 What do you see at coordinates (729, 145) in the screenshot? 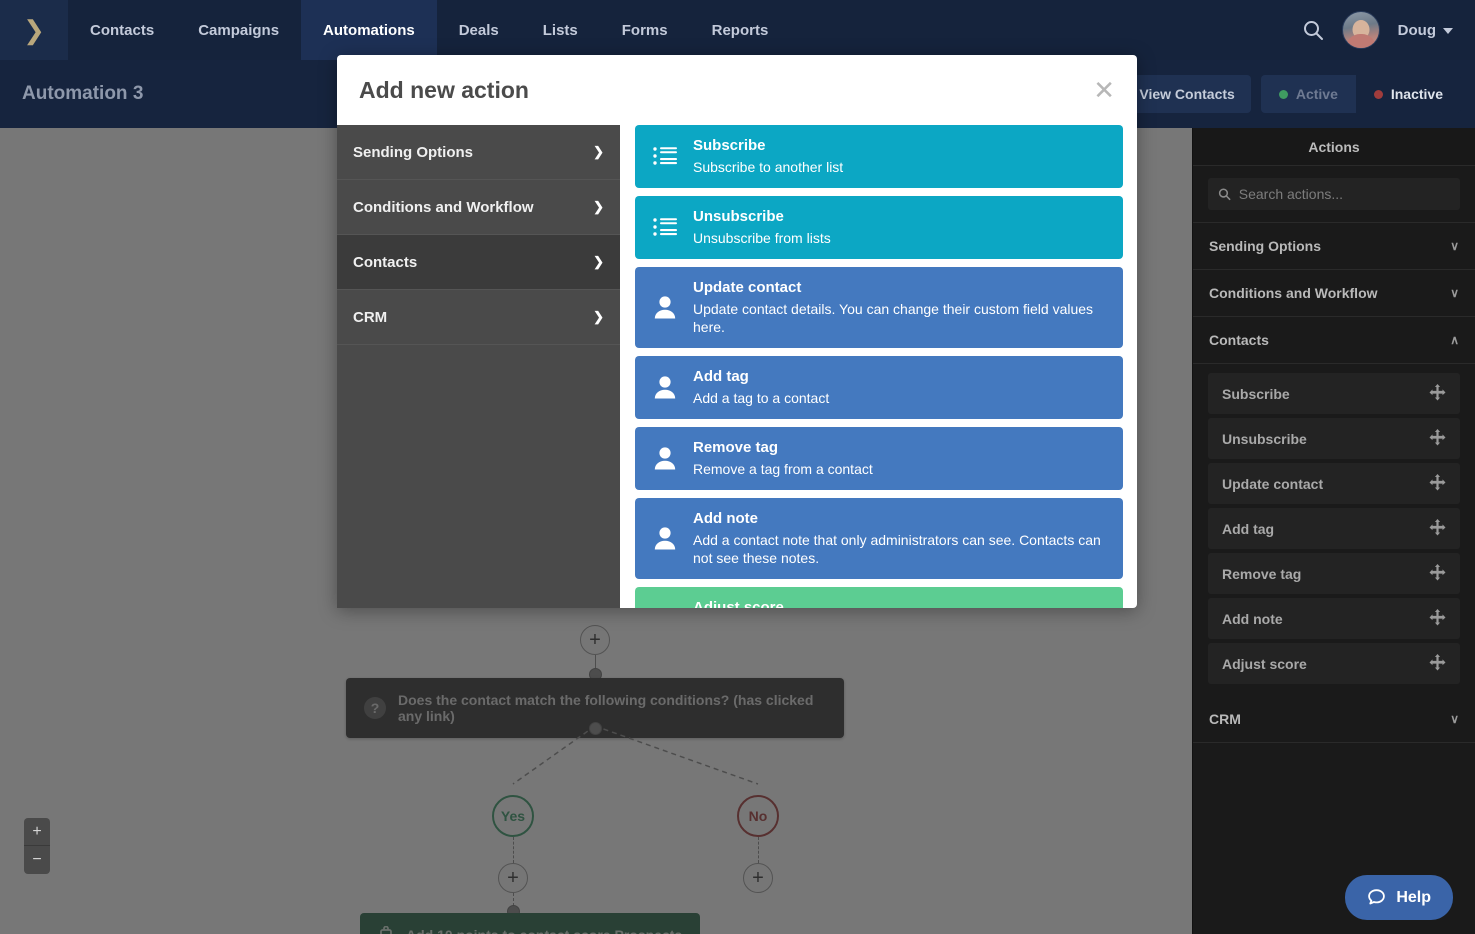
I see `action-card-title: Subscribe` at bounding box center [729, 145].